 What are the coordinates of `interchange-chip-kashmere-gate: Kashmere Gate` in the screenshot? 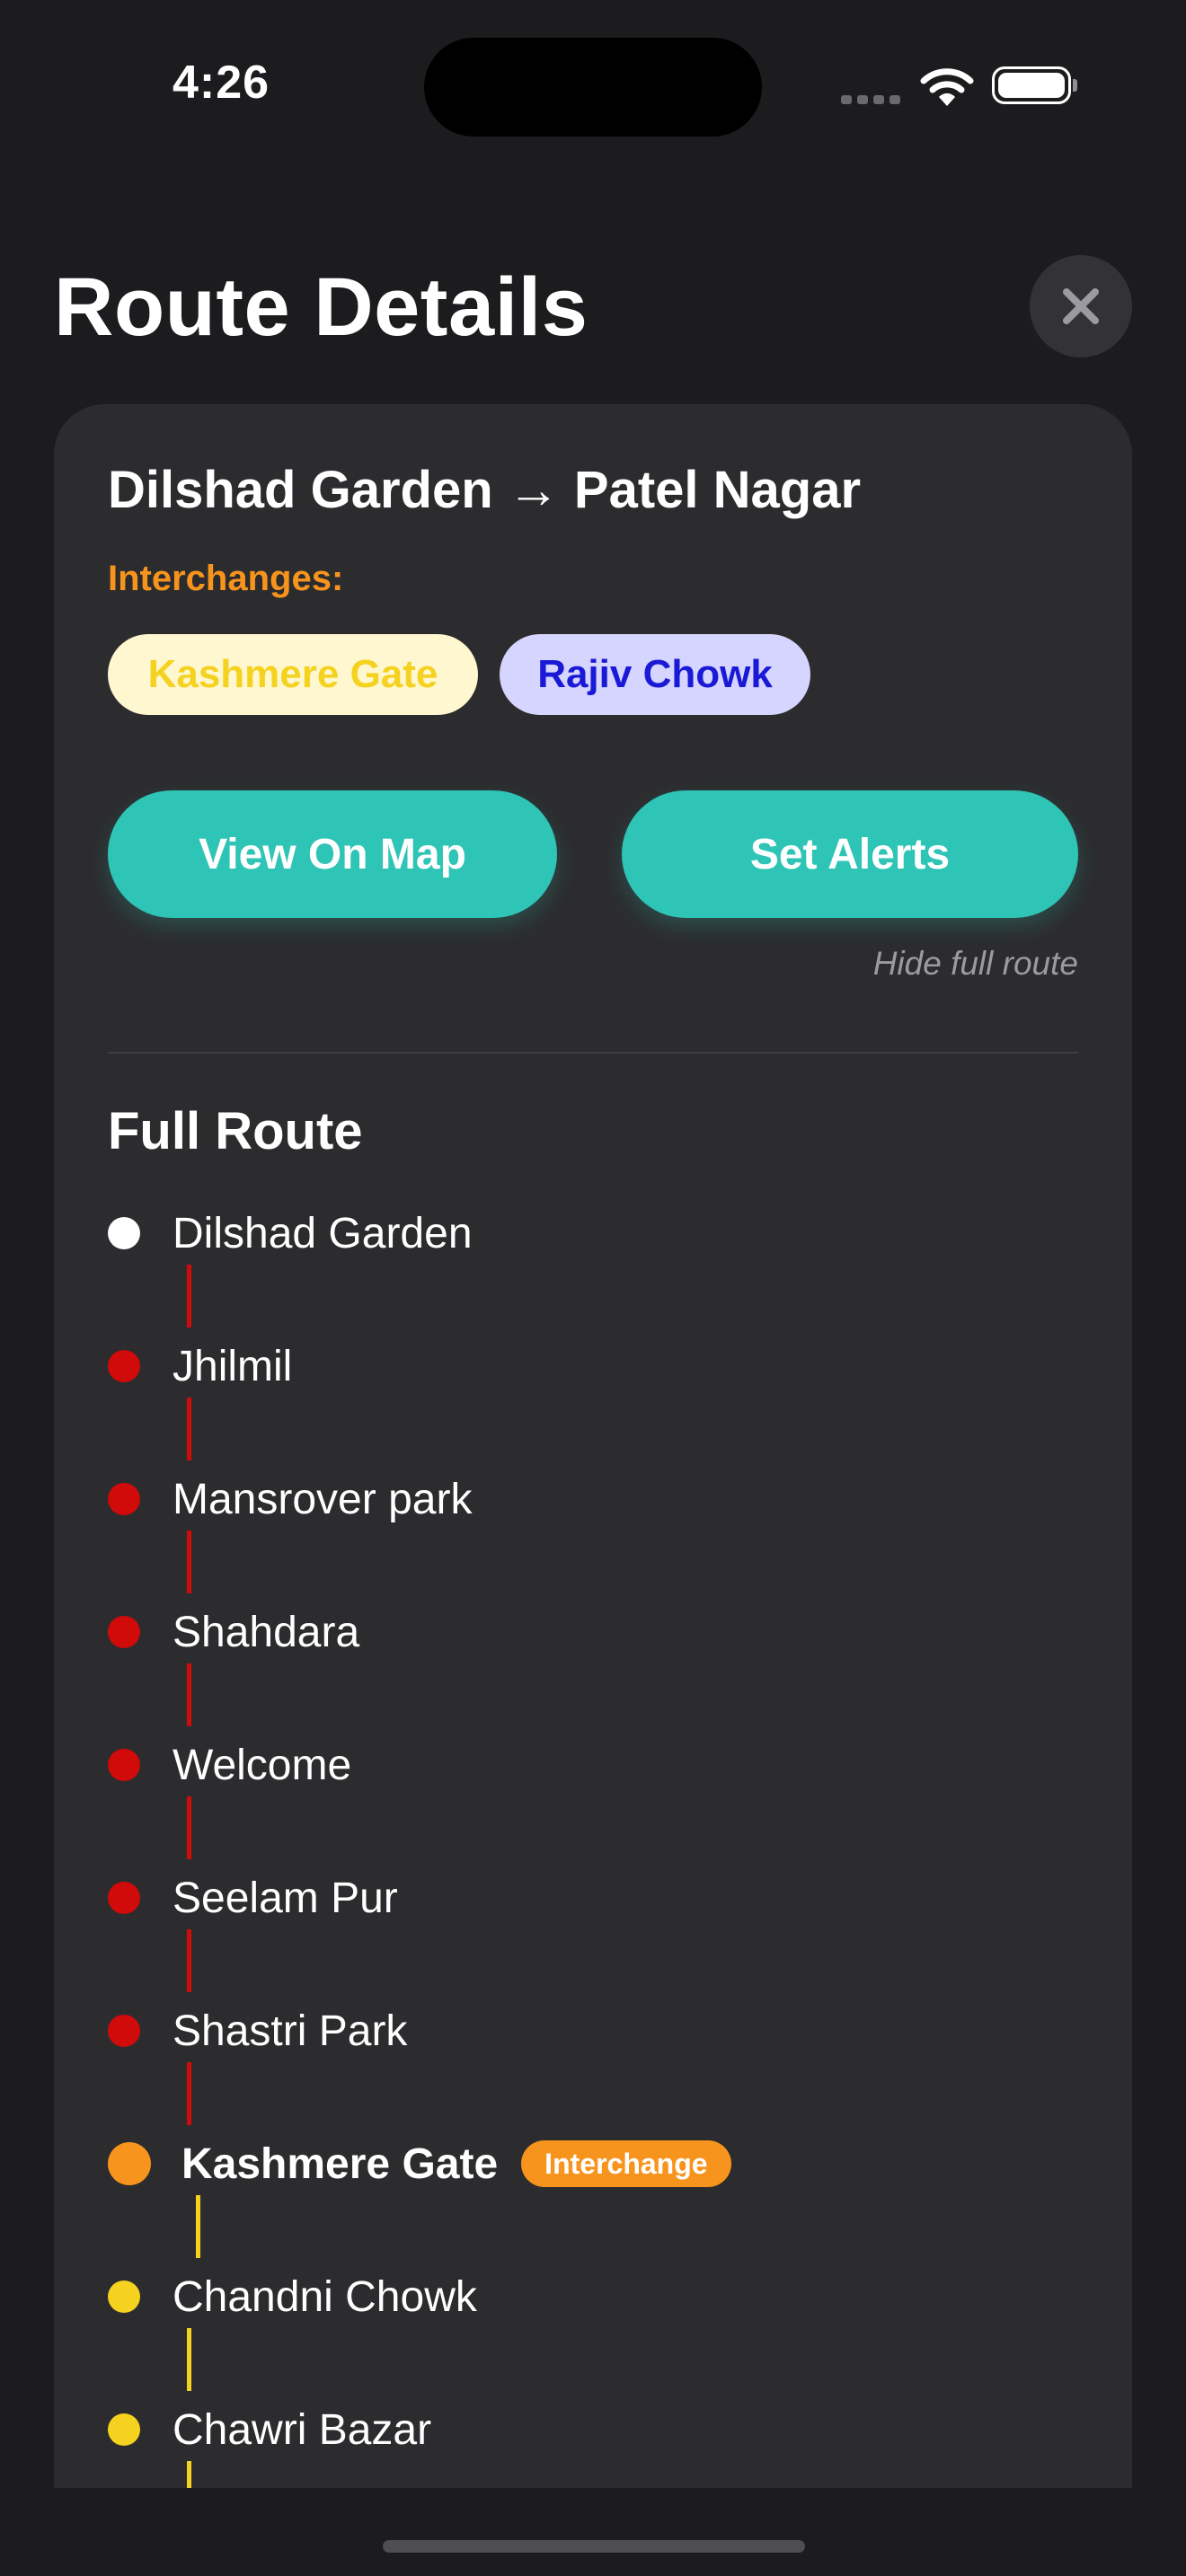 It's located at (293, 674).